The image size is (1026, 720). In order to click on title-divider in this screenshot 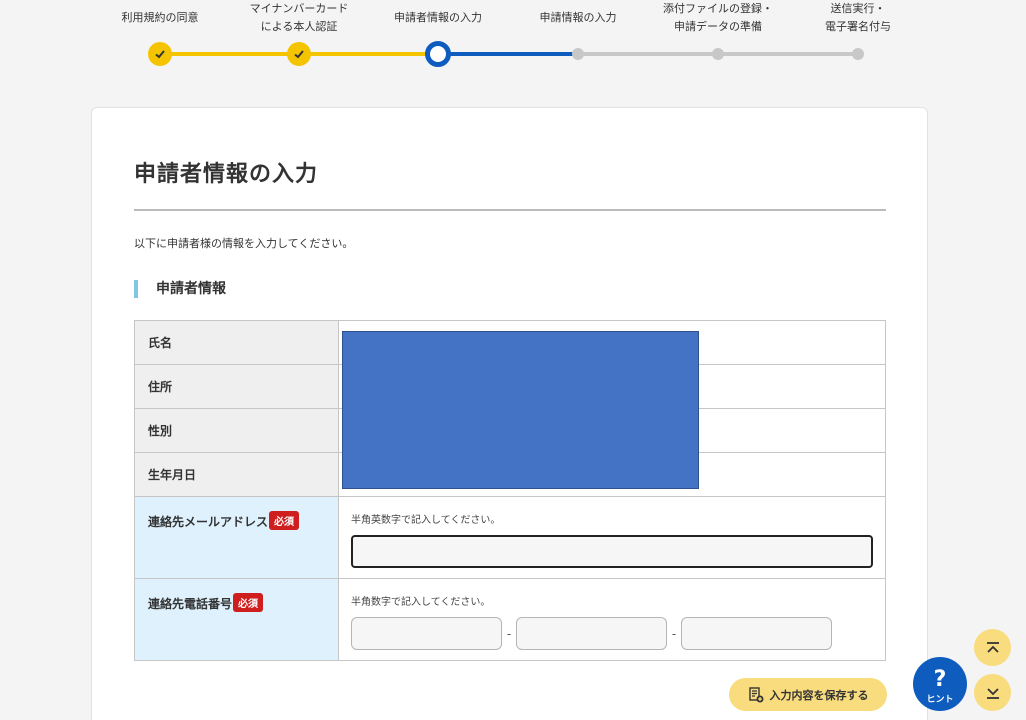, I will do `click(510, 210)`.